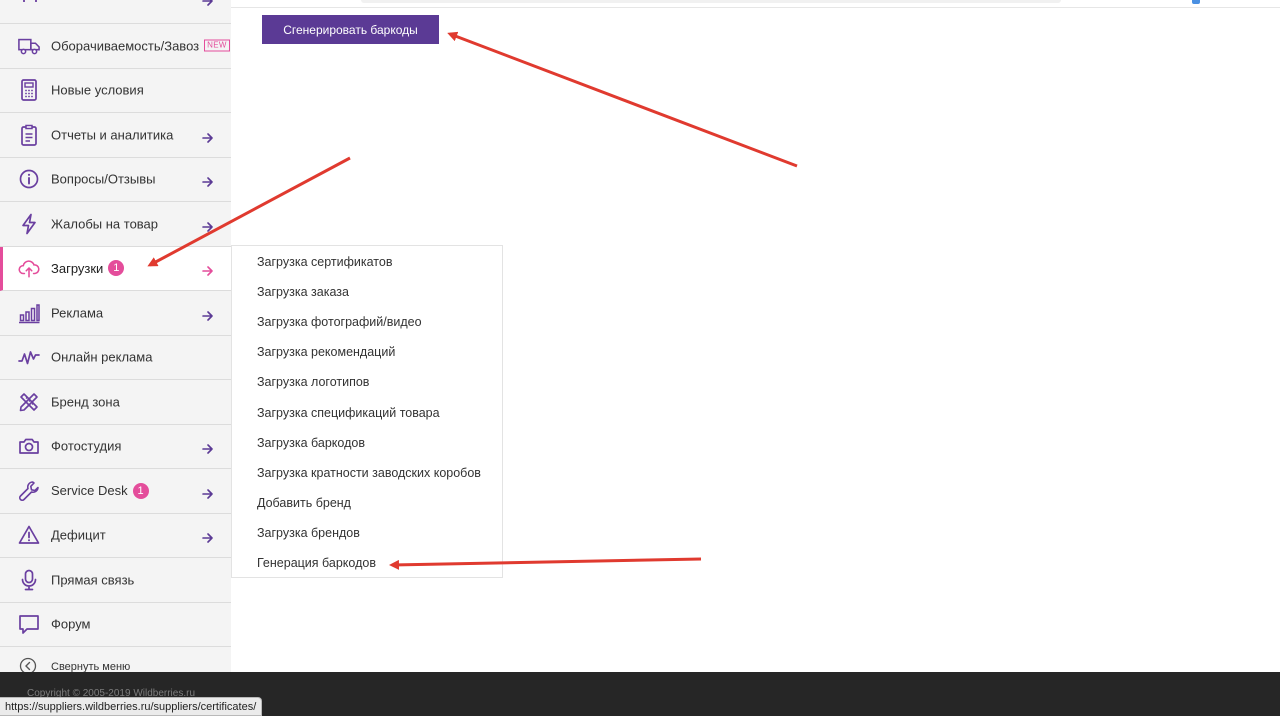  What do you see at coordinates (755, 4) in the screenshot?
I see `browser-top-strip` at bounding box center [755, 4].